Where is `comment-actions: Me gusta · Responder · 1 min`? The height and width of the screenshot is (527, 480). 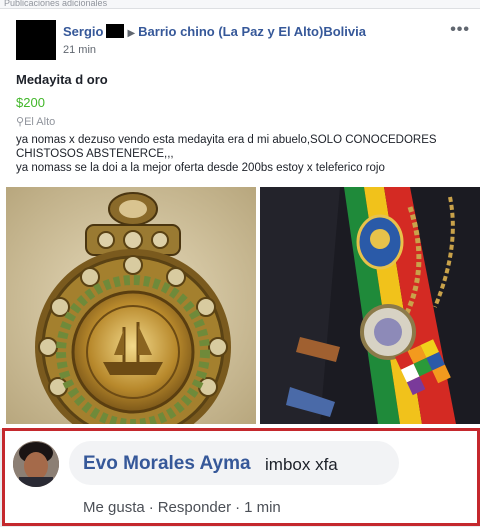 comment-actions: Me gusta · Responder · 1 min is located at coordinates (182, 507).